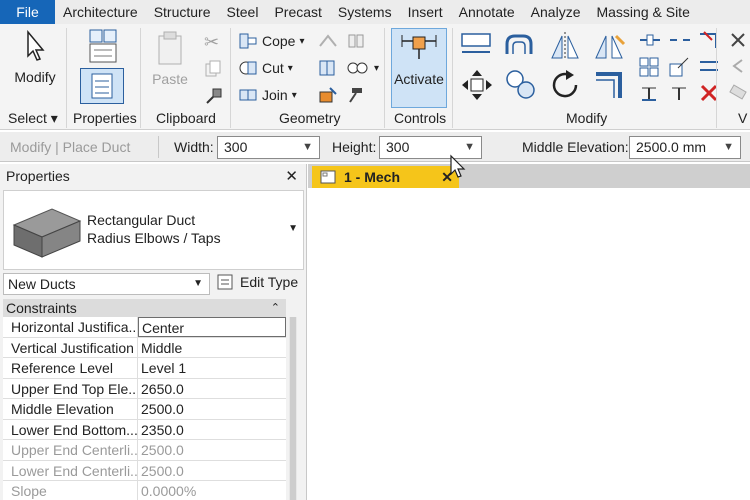 Image resolution: width=750 pixels, height=500 pixels. I want to click on table-row: Slope 0.0000%, so click(144, 490).